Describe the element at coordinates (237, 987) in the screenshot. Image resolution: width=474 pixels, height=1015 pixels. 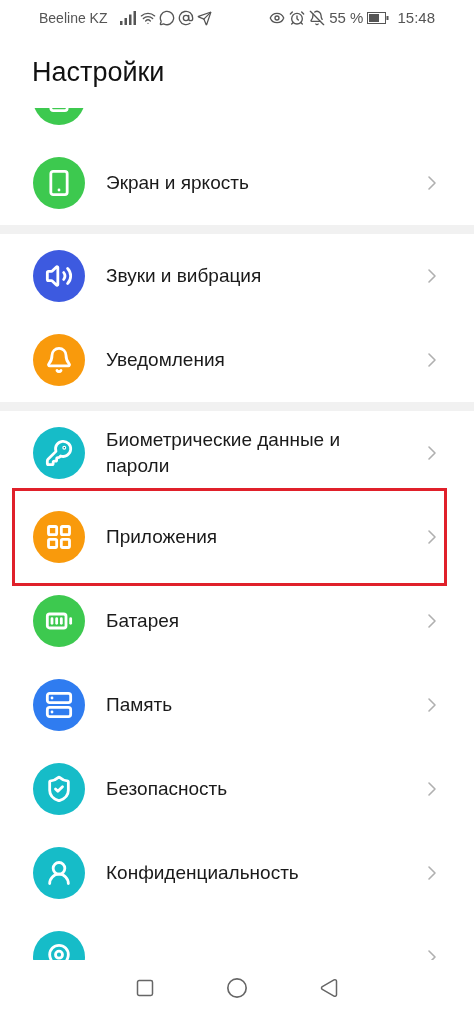
I see `home-button` at that location.